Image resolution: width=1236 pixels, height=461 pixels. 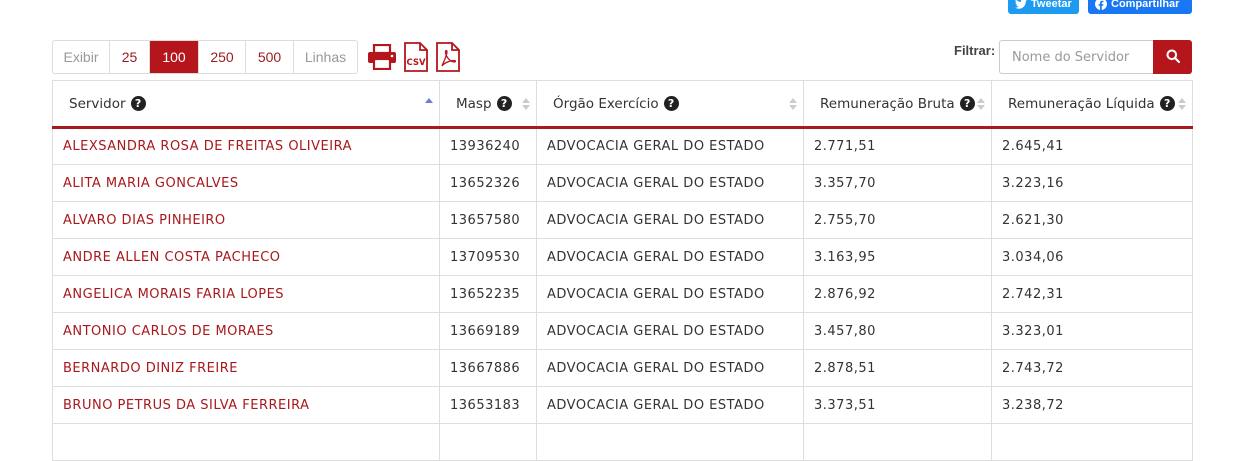 What do you see at coordinates (488, 368) in the screenshot?
I see `masp-cell: 13667886` at bounding box center [488, 368].